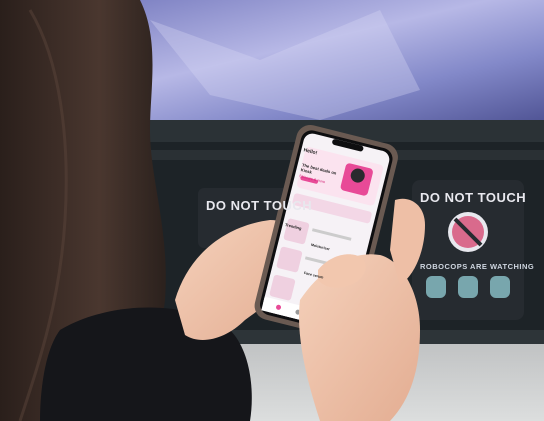 This screenshot has height=421, width=544. Describe the element at coordinates (313, 275) in the screenshot. I see `list-item: Face serum` at that location.